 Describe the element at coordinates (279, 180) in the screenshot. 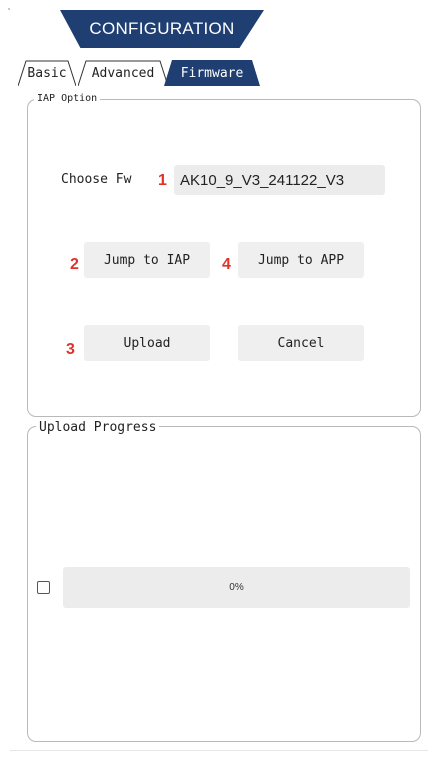

I see `firmware-file-field` at that location.